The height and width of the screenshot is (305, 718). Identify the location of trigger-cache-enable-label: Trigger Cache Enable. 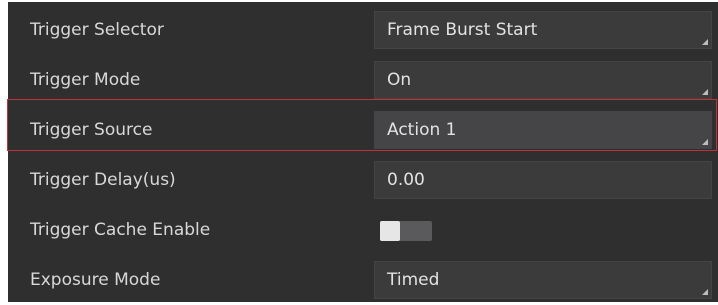
(120, 230).